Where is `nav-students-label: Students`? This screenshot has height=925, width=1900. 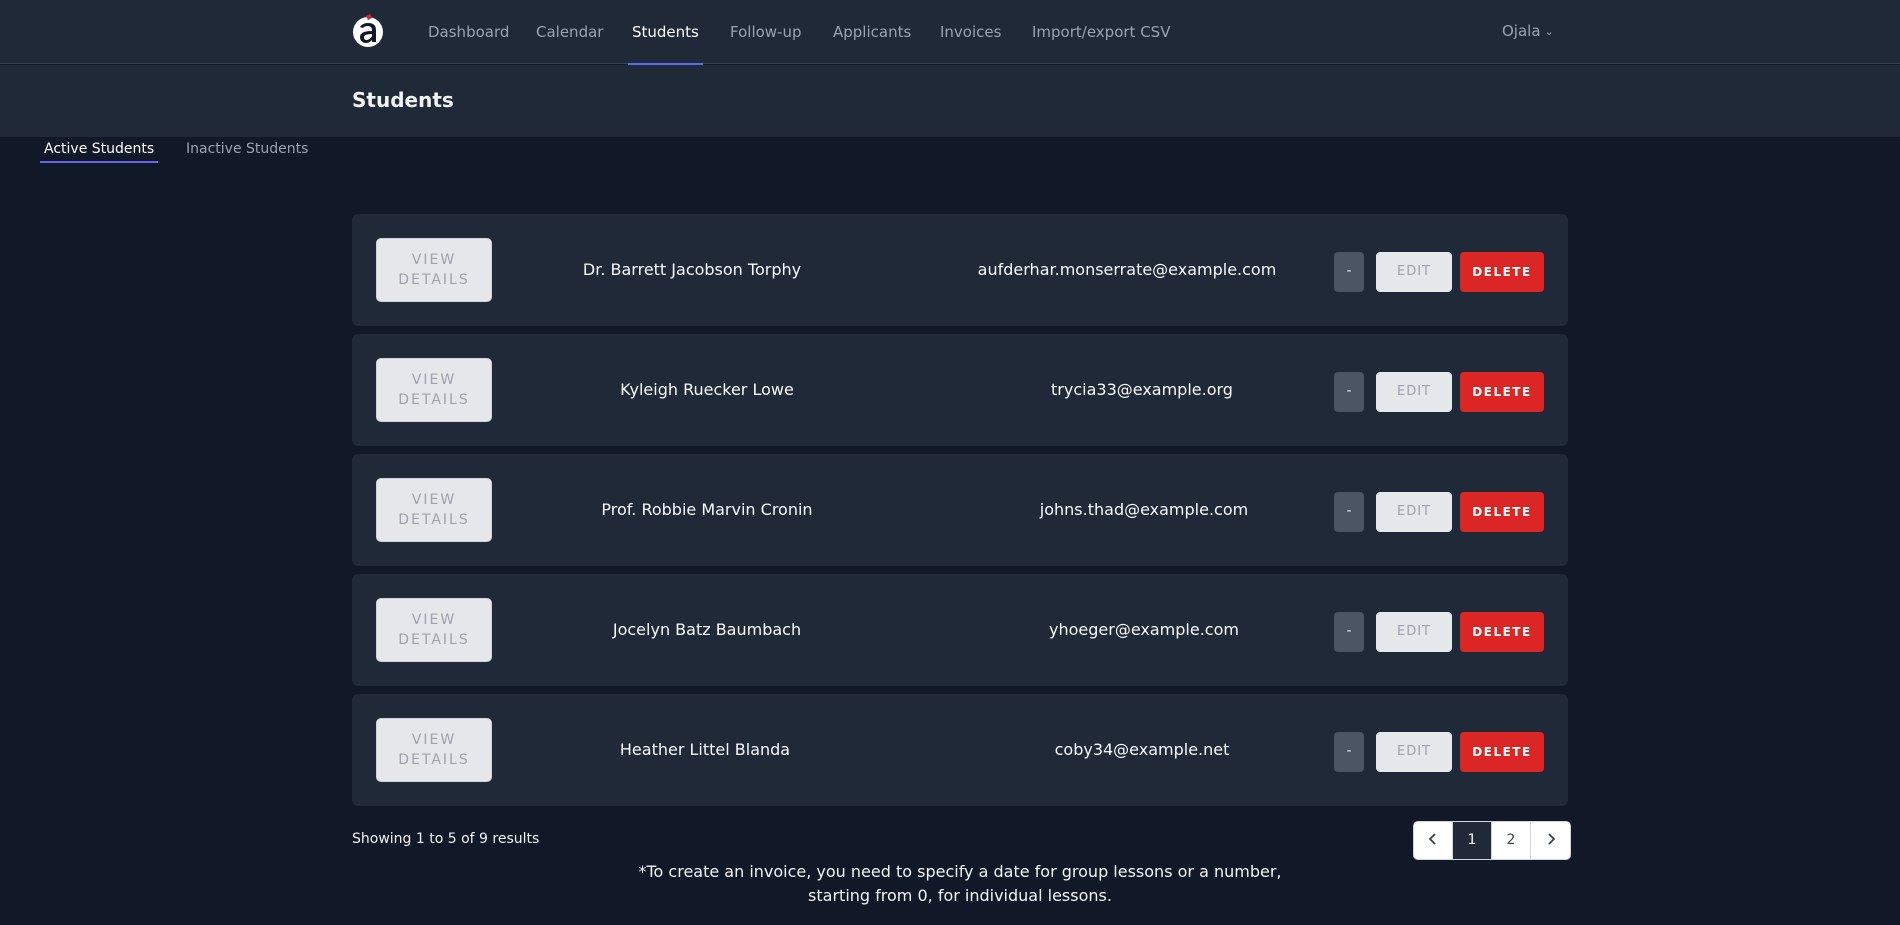 nav-students-label: Students is located at coordinates (665, 32).